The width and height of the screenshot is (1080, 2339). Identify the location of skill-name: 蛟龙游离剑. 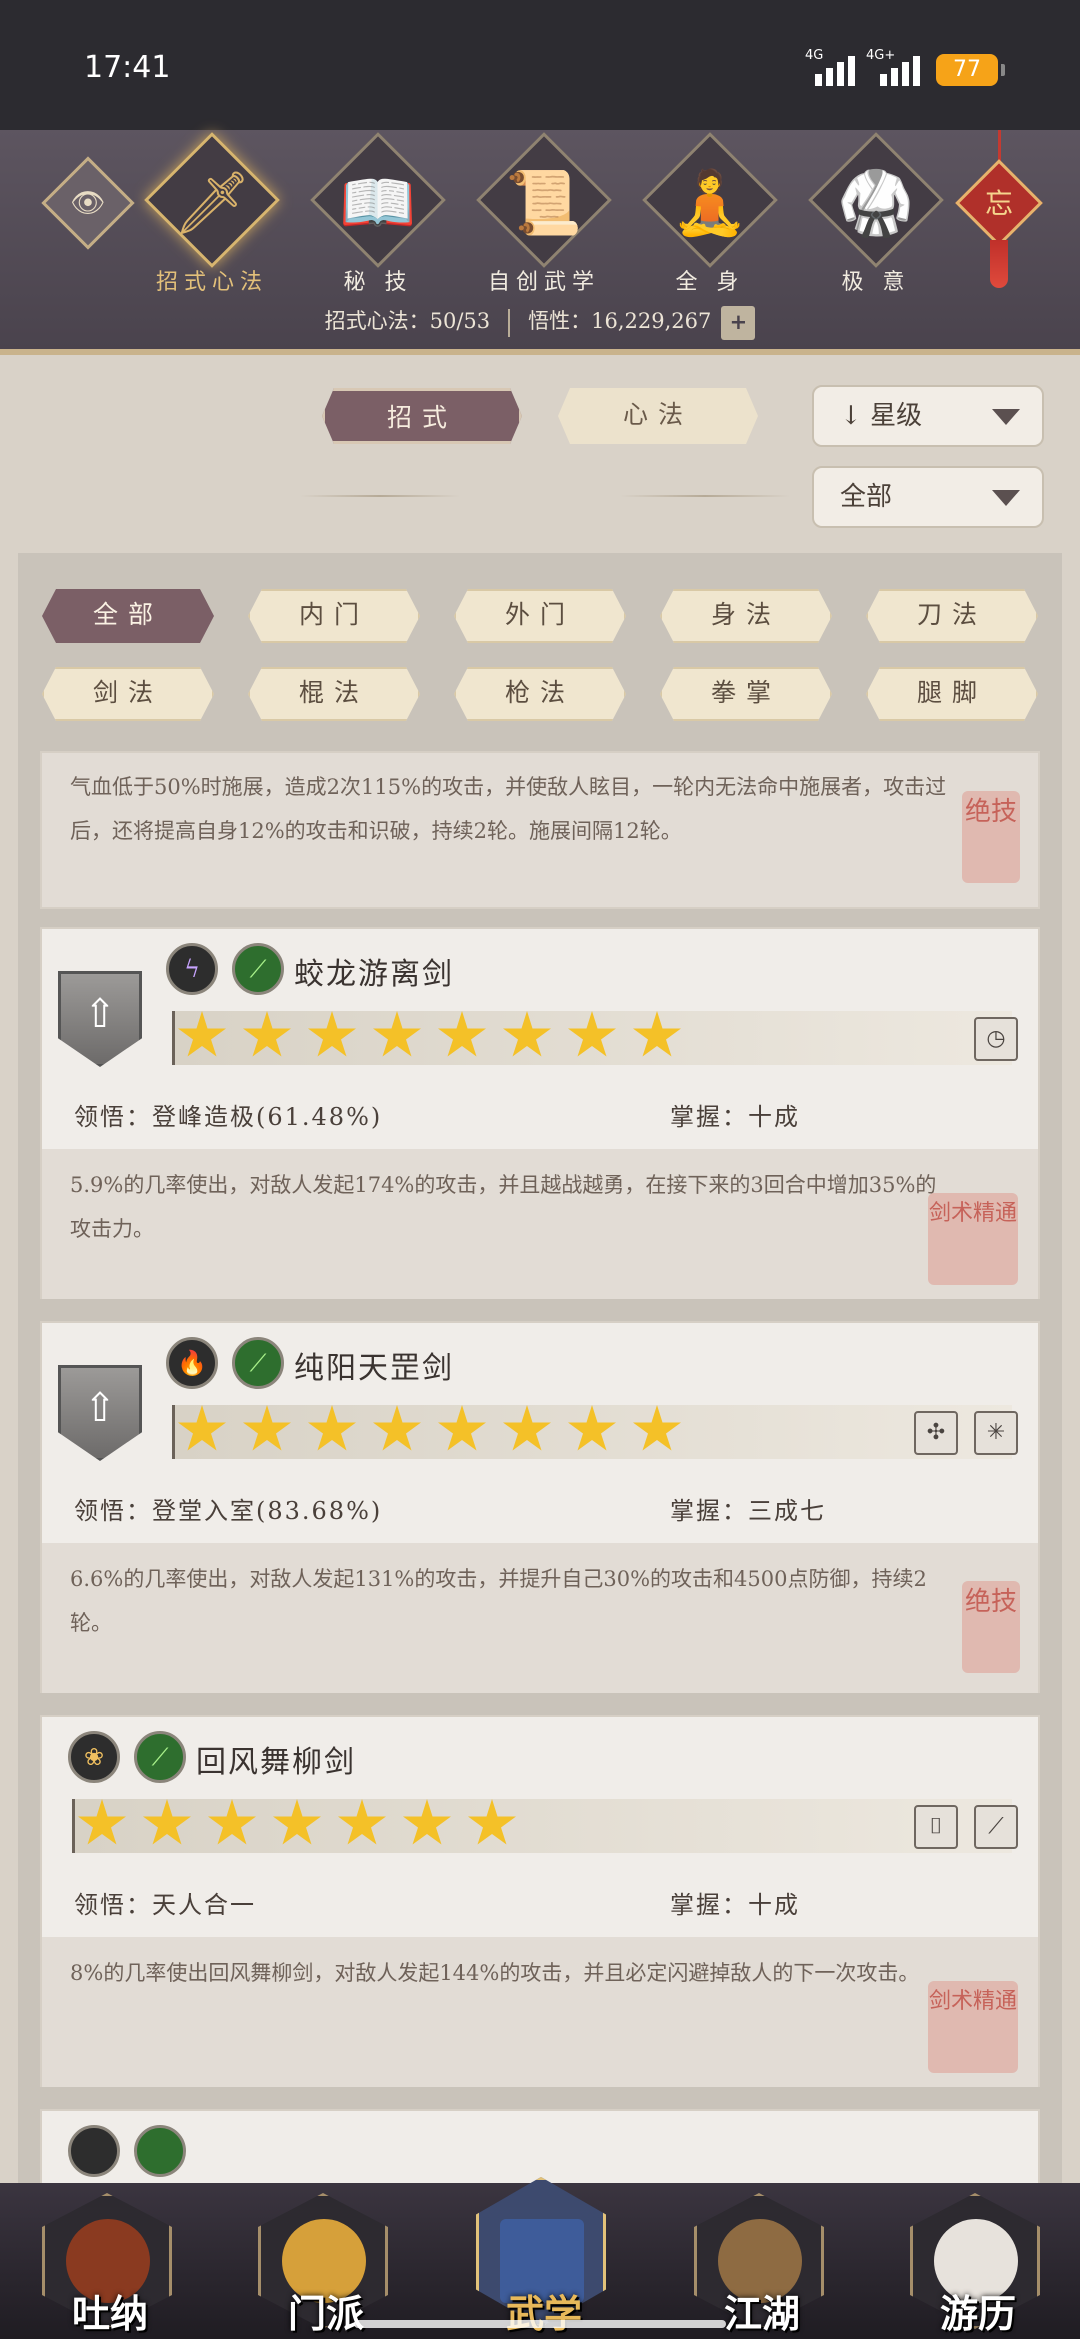
(374, 974).